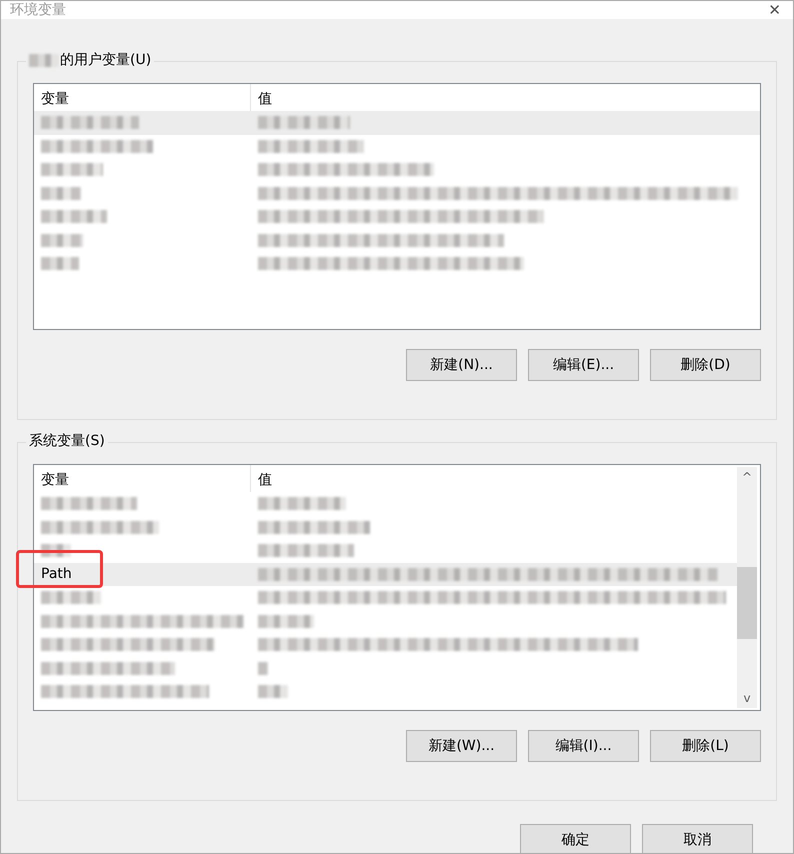 The width and height of the screenshot is (794, 854). Describe the element at coordinates (38, 10) in the screenshot. I see `window-title: 环境变量` at that location.